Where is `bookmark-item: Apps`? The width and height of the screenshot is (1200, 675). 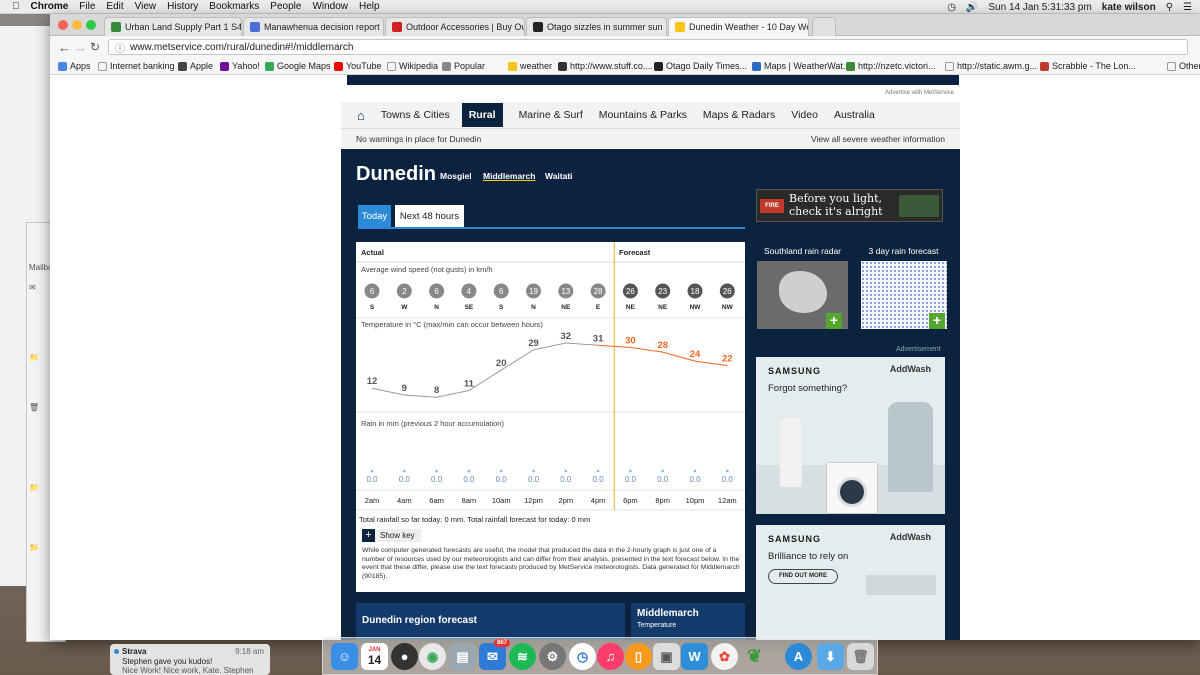
bookmark-item: Apps is located at coordinates (74, 66).